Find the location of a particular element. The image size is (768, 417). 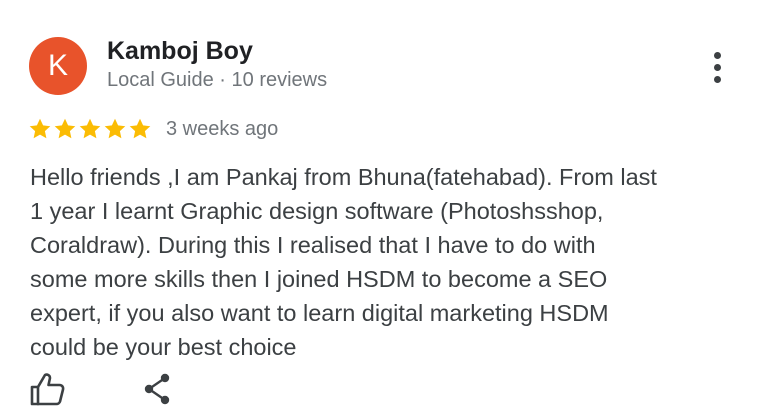

thumbs-up-icon is located at coordinates (47, 389).